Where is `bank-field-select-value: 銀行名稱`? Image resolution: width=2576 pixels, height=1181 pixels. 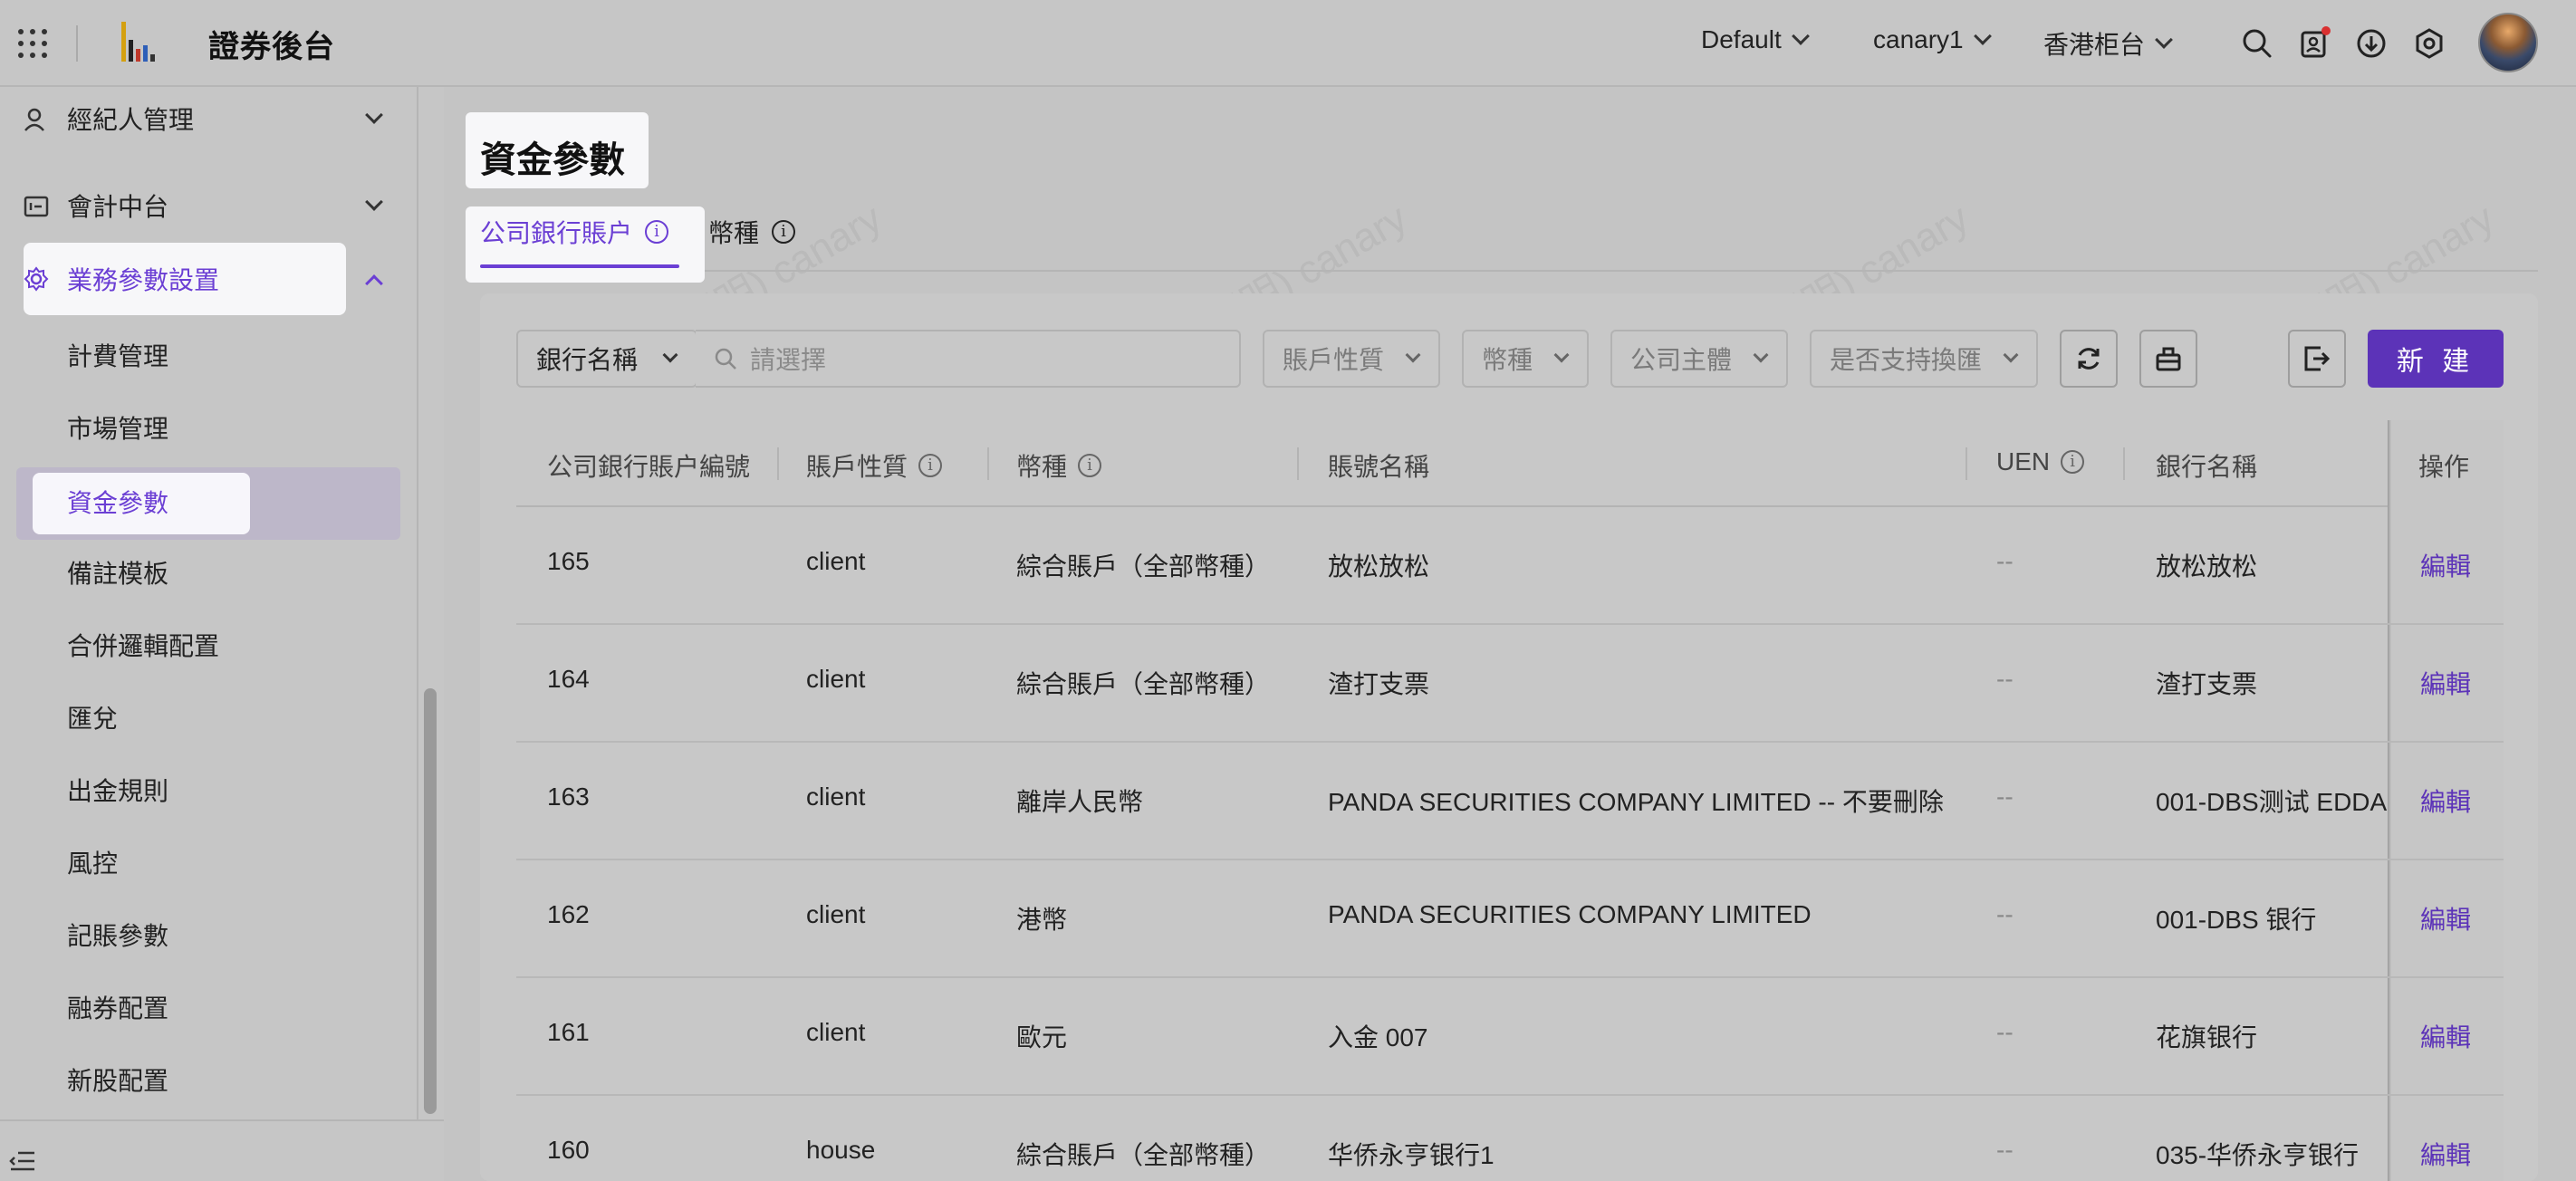
bank-field-select-value: 銀行名稱 is located at coordinates (587, 360).